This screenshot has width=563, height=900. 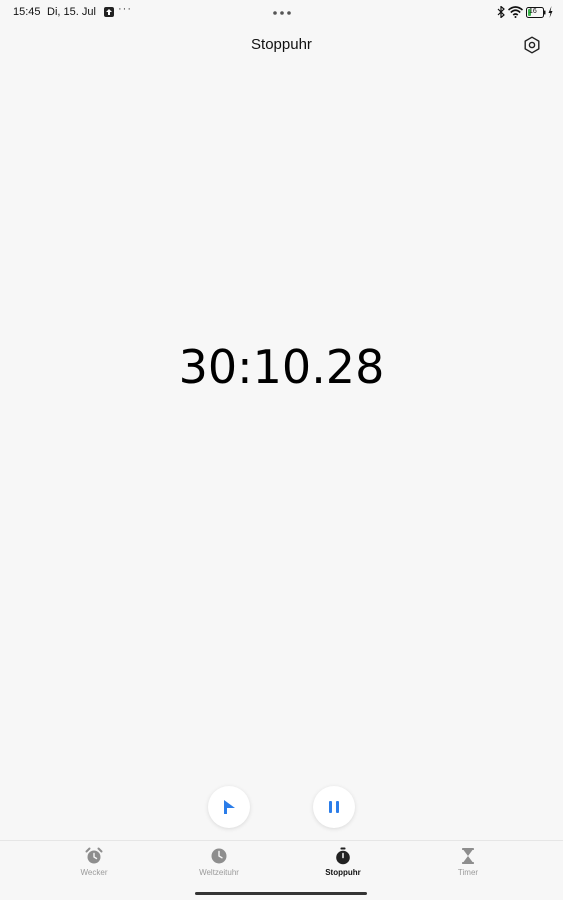 What do you see at coordinates (125, 9) in the screenshot?
I see `more-notifications-indicator: ···` at bounding box center [125, 9].